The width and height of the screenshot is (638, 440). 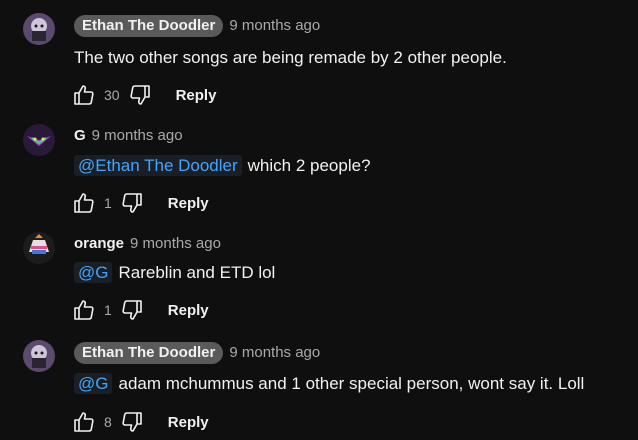 I want to click on author-name: G, so click(x=80, y=136).